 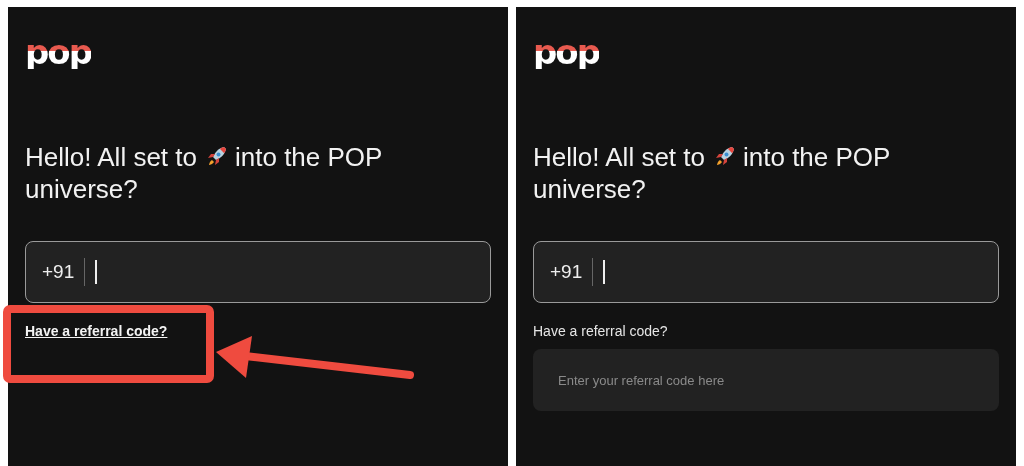 I want to click on referral-field: Enter your referral code here, so click(x=766, y=380).